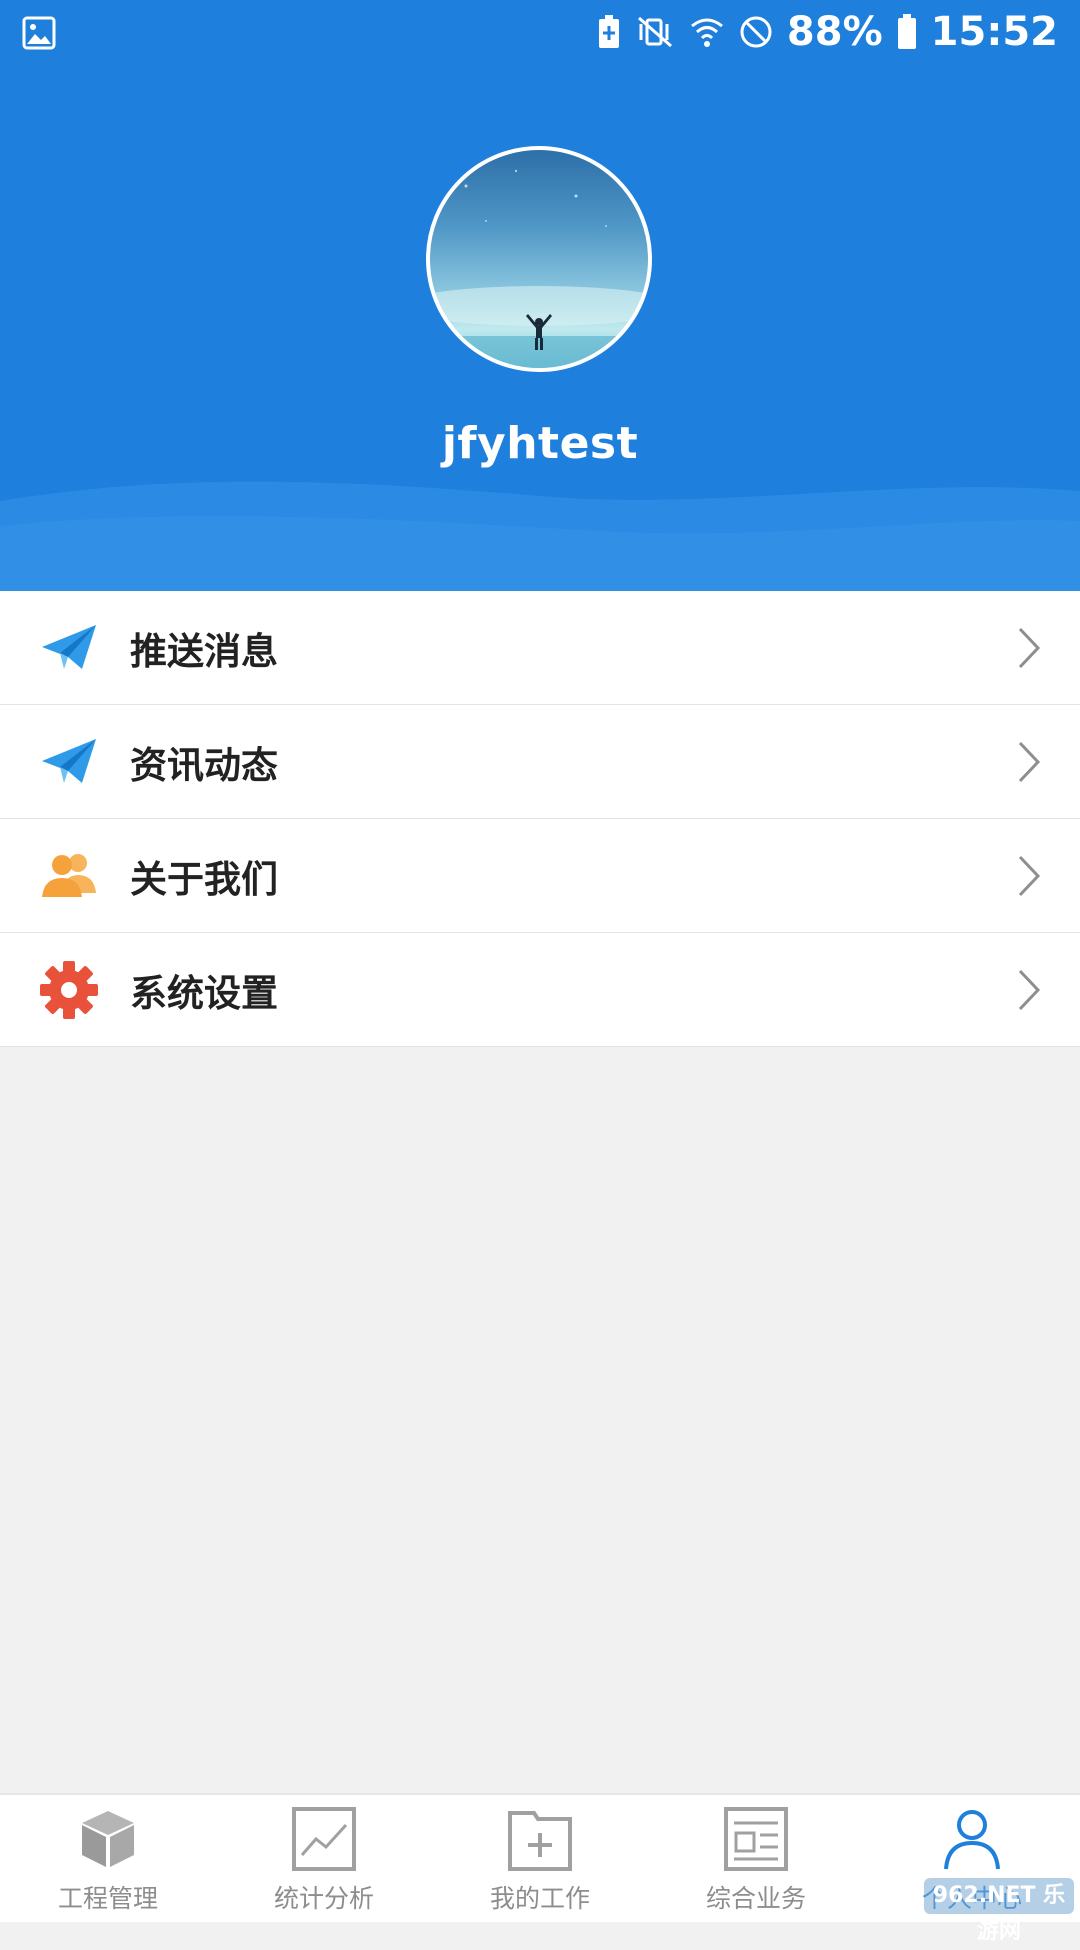 The width and height of the screenshot is (1080, 1950). What do you see at coordinates (540, 876) in the screenshot?
I see `menu-item-about-us: 关于我们` at bounding box center [540, 876].